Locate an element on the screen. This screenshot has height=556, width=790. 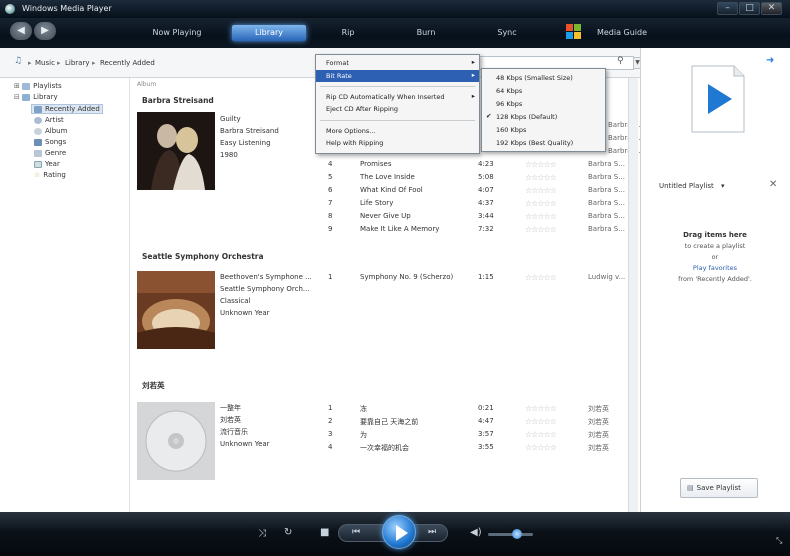
menu-item-48kbps: 48 Kbps (Smallest Size) is located at coordinates (543, 78).